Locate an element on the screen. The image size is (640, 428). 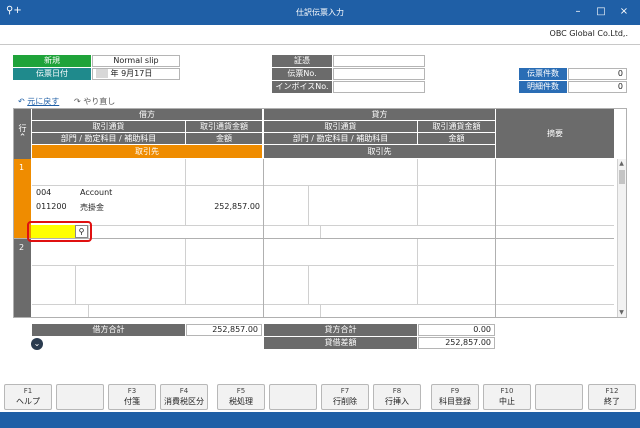
close-button: × is located at coordinates (624, 12).